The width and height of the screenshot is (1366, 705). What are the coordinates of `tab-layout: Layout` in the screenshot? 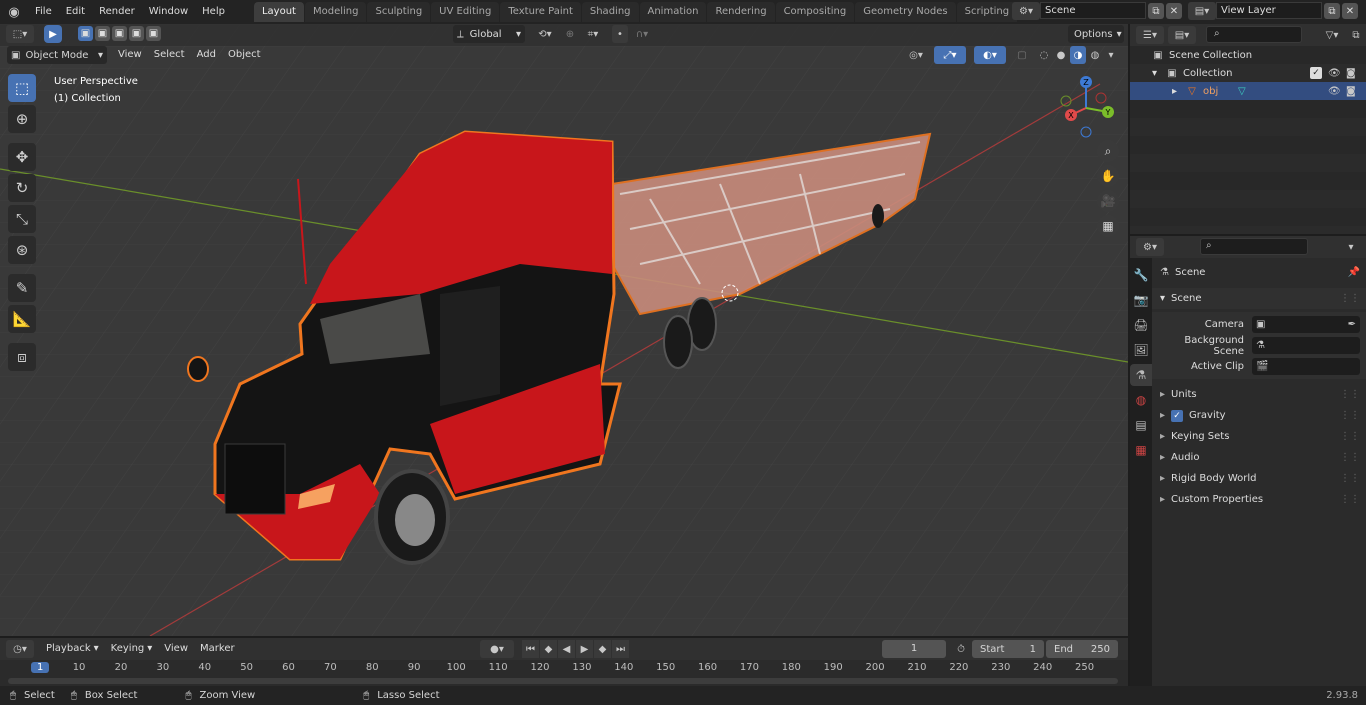 It's located at (278, 12).